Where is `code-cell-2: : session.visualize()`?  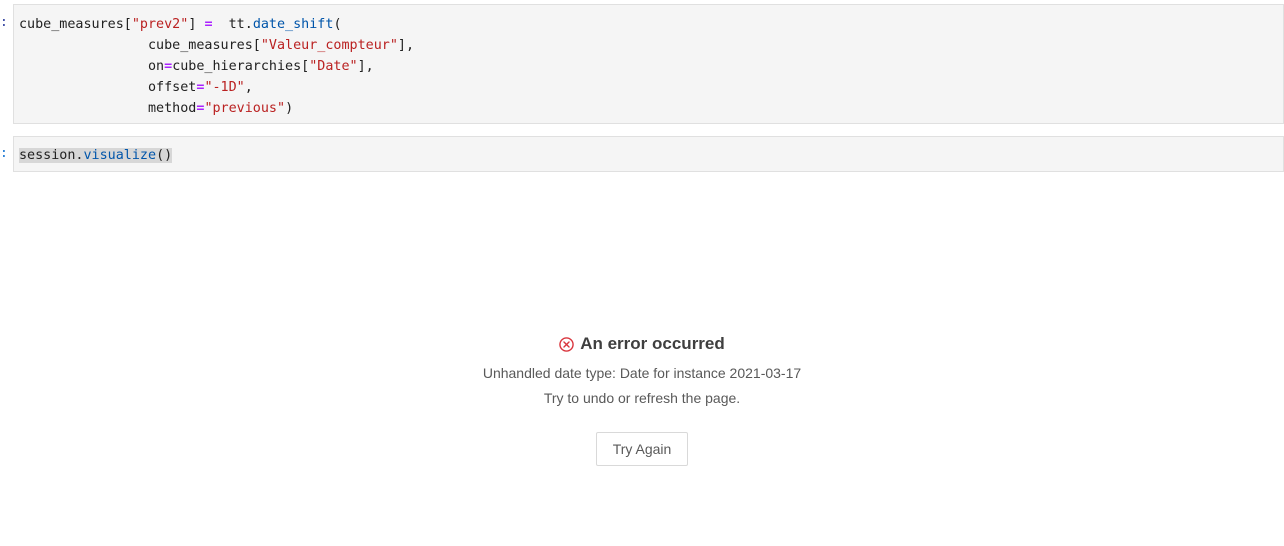 code-cell-2: : session.visualize() is located at coordinates (642, 154).